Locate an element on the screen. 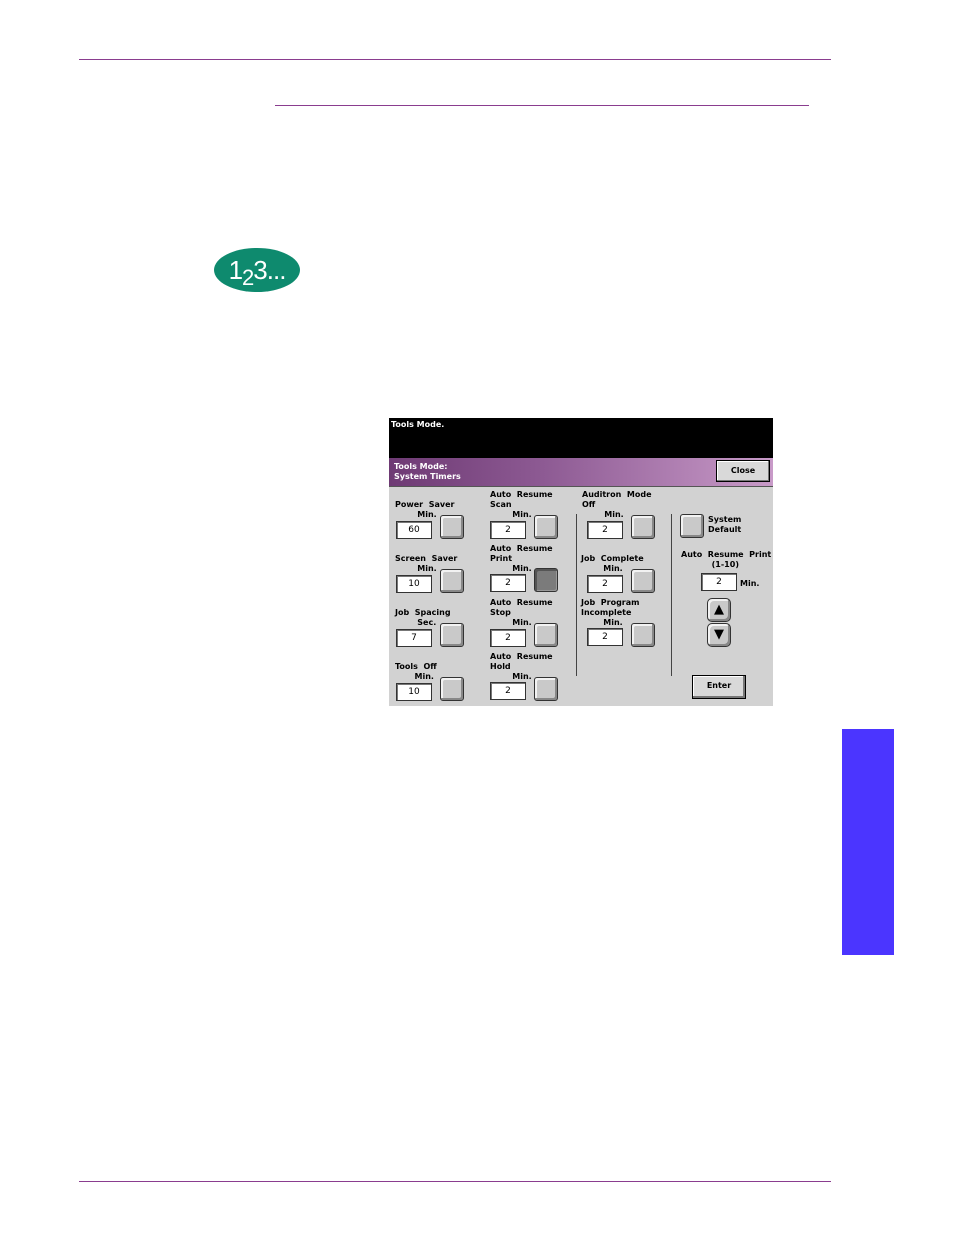 The width and height of the screenshot is (954, 1235). tools-off-button is located at coordinates (452, 689).